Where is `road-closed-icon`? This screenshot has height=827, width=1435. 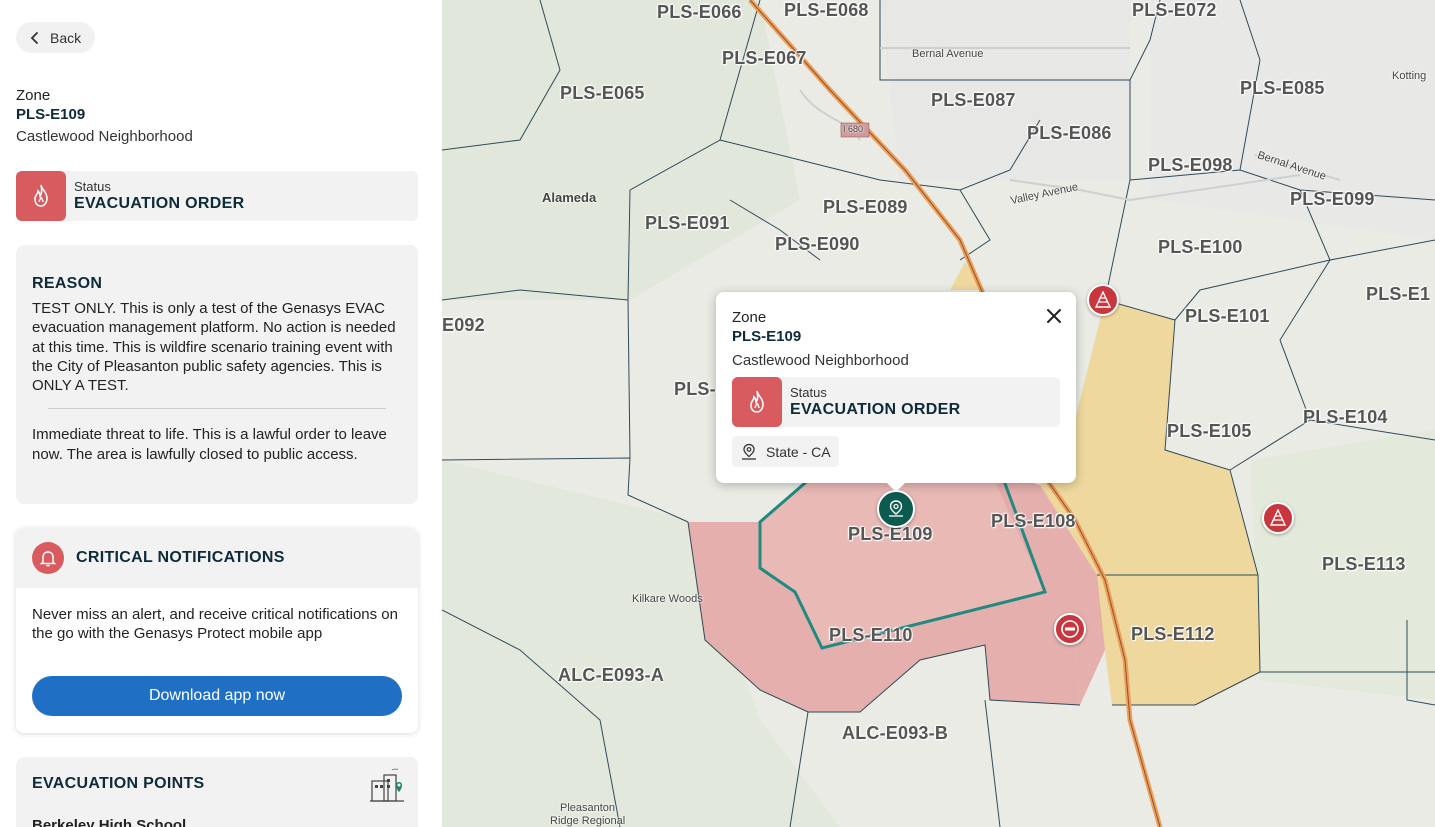
road-closed-icon is located at coordinates (1070, 629).